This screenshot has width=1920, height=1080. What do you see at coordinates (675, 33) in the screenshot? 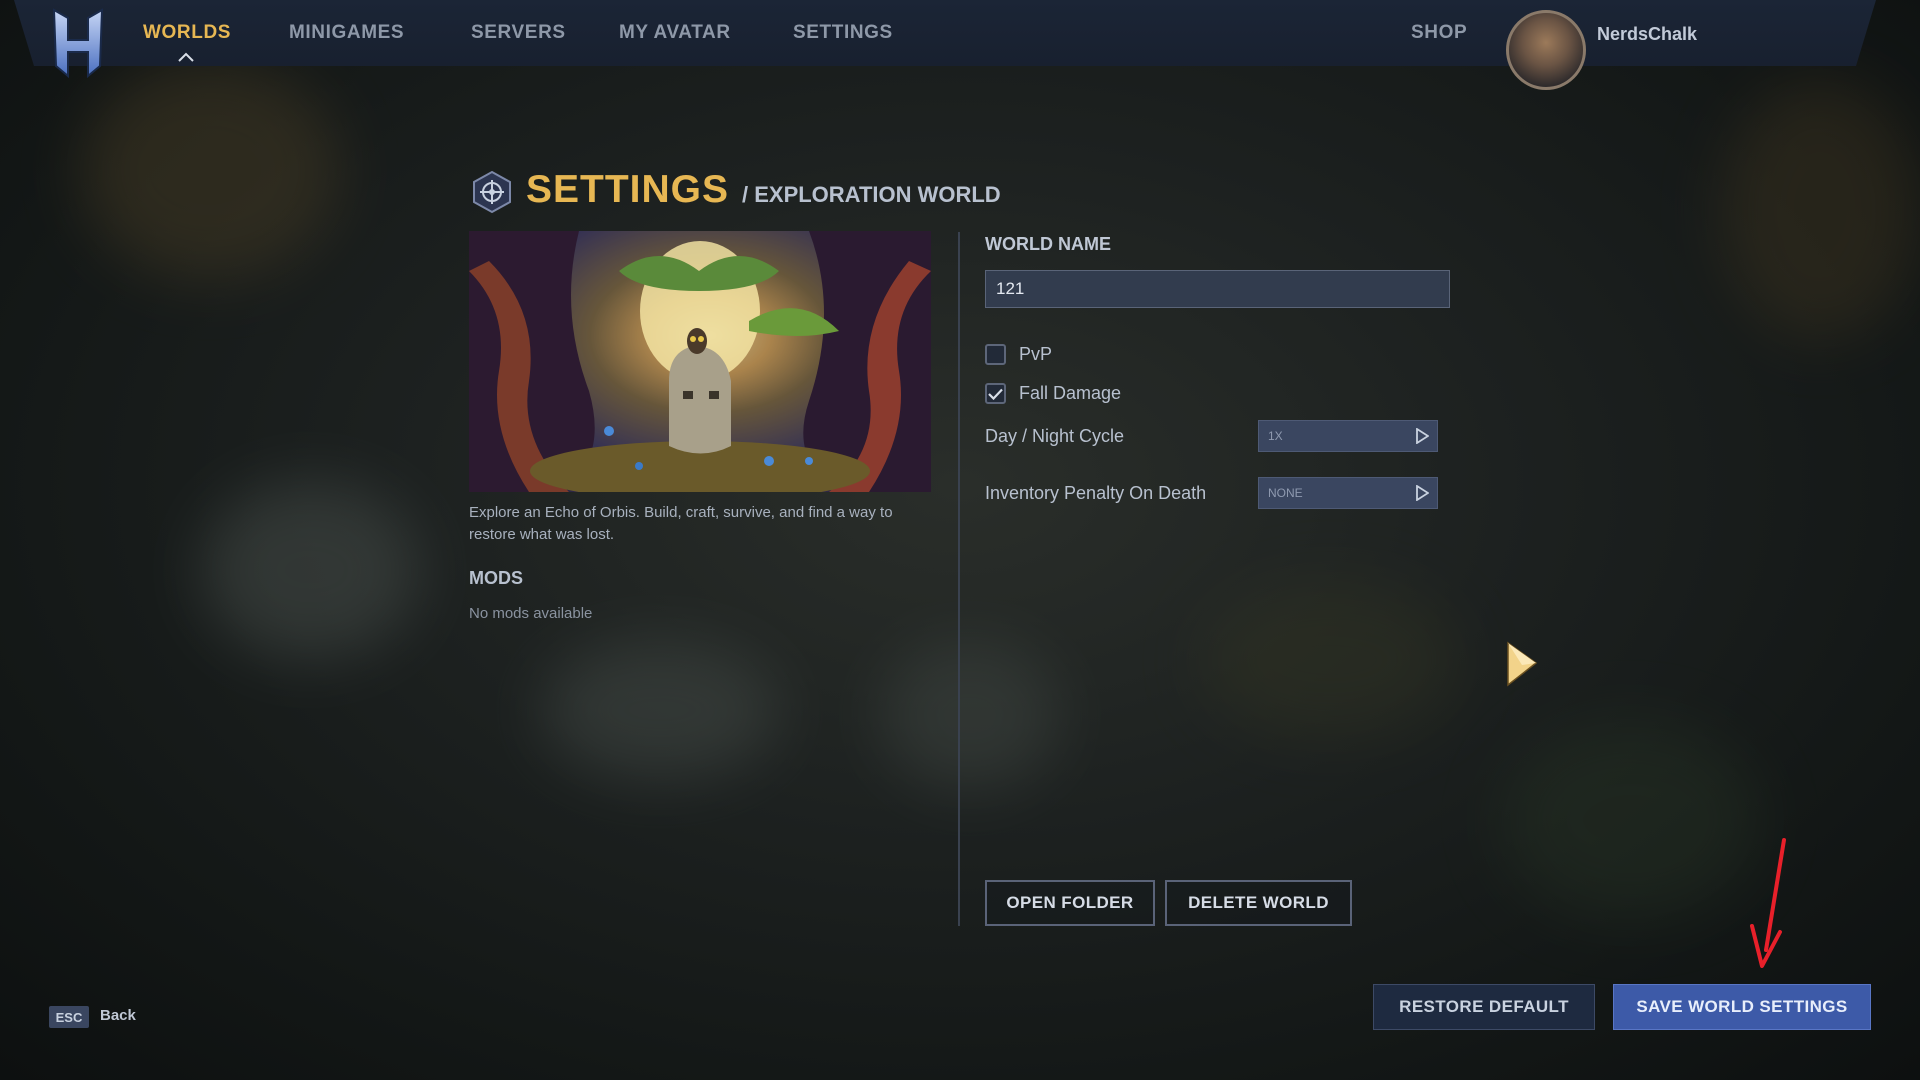
I see `nav-tab-my-avatar: MY AVATAR` at bounding box center [675, 33].